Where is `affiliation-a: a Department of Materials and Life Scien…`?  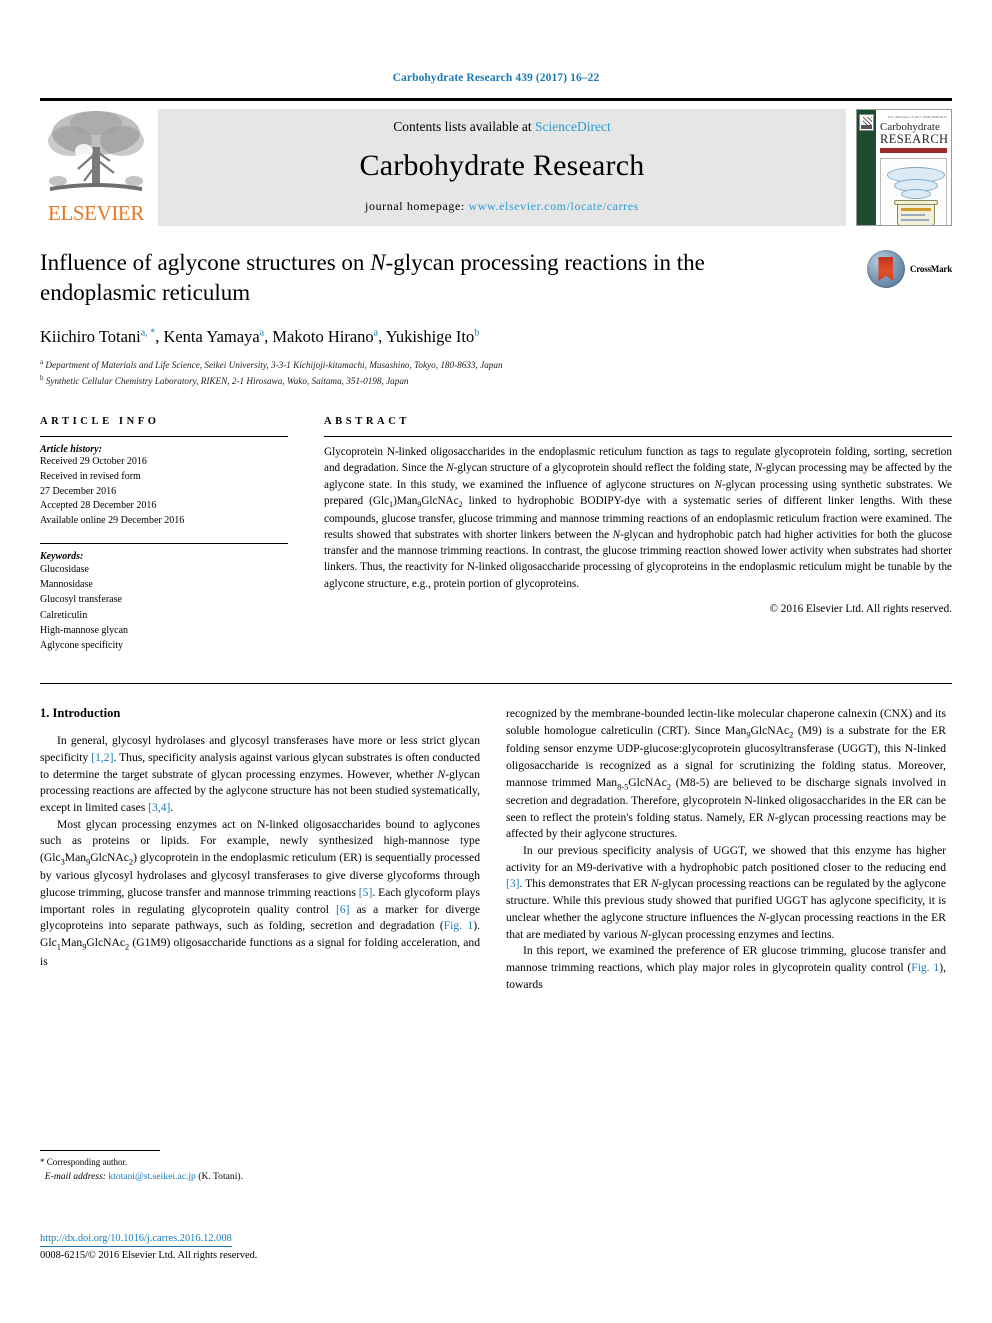
affiliation-a: a Department of Materials and Life Scien… is located at coordinates (496, 364).